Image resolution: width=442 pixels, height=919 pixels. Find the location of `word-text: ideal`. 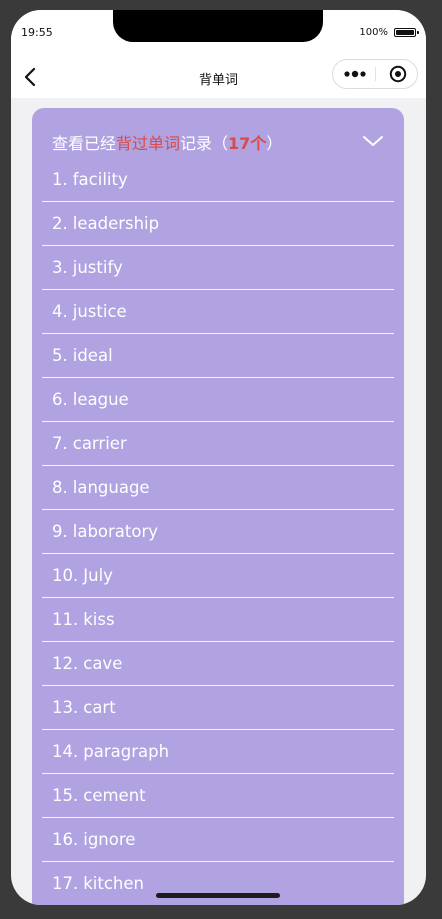

word-text: ideal is located at coordinates (92, 355).